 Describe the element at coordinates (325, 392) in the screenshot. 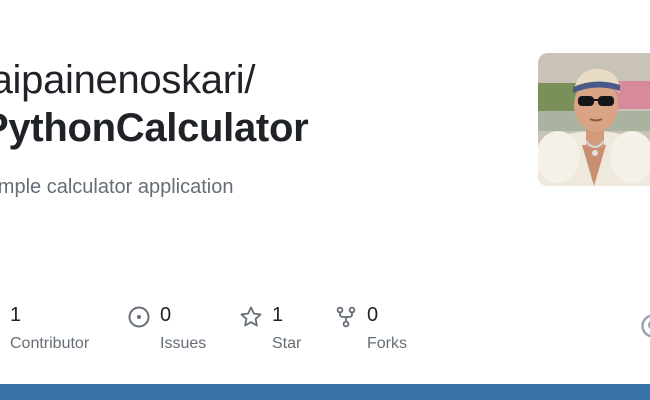

I see `bottom-accent-bar` at that location.